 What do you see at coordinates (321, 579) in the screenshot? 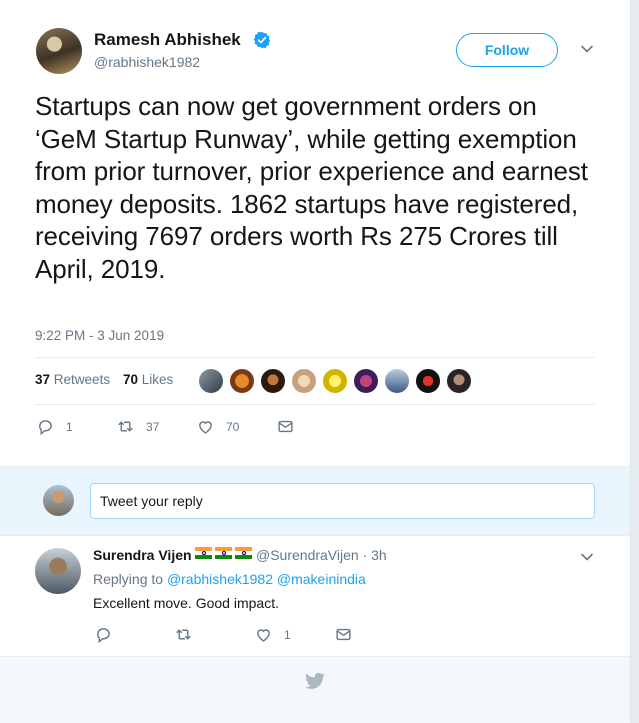
I see `mention-link: @makeinindia` at bounding box center [321, 579].